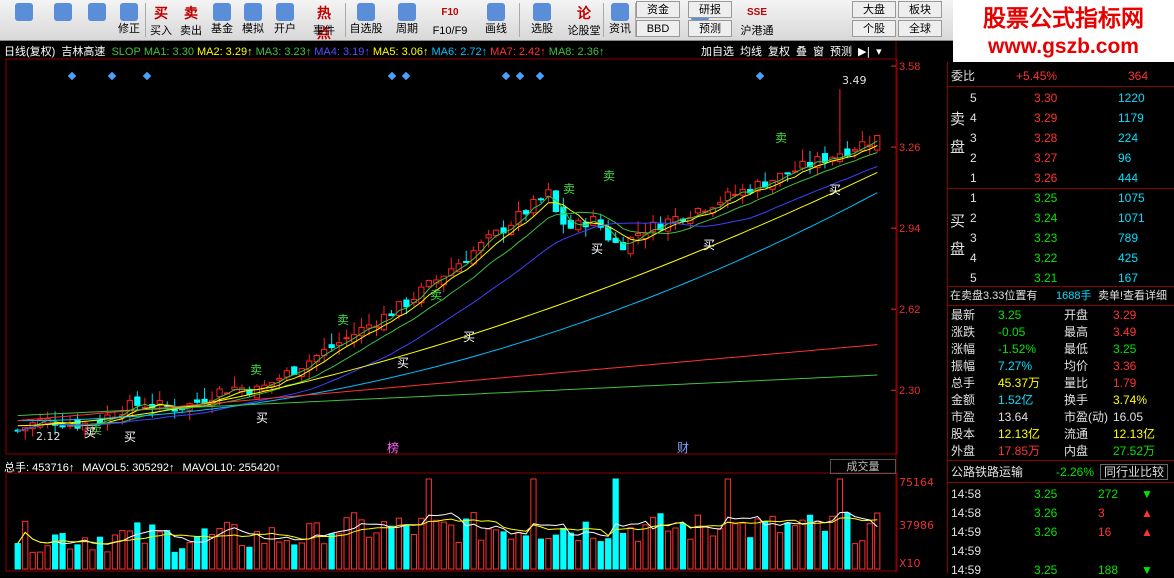 The height and width of the screenshot is (578, 1174). I want to click on chart-control-1: 均线, so click(751, 51).